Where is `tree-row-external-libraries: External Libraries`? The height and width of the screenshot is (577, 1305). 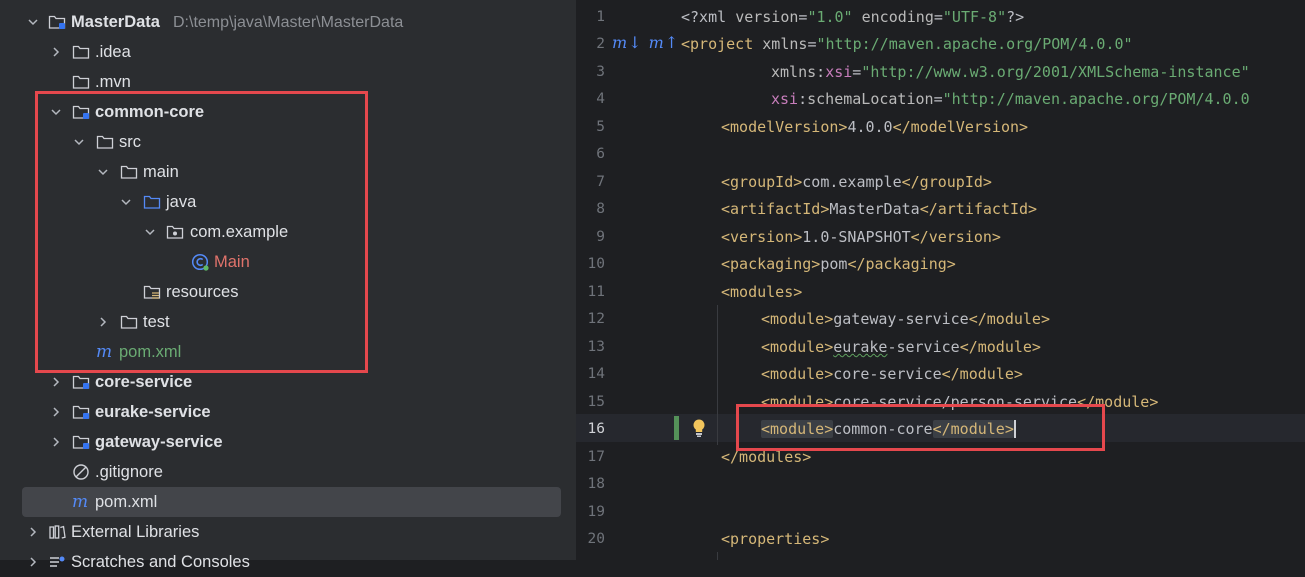 tree-row-external-libraries: External Libraries is located at coordinates (288, 532).